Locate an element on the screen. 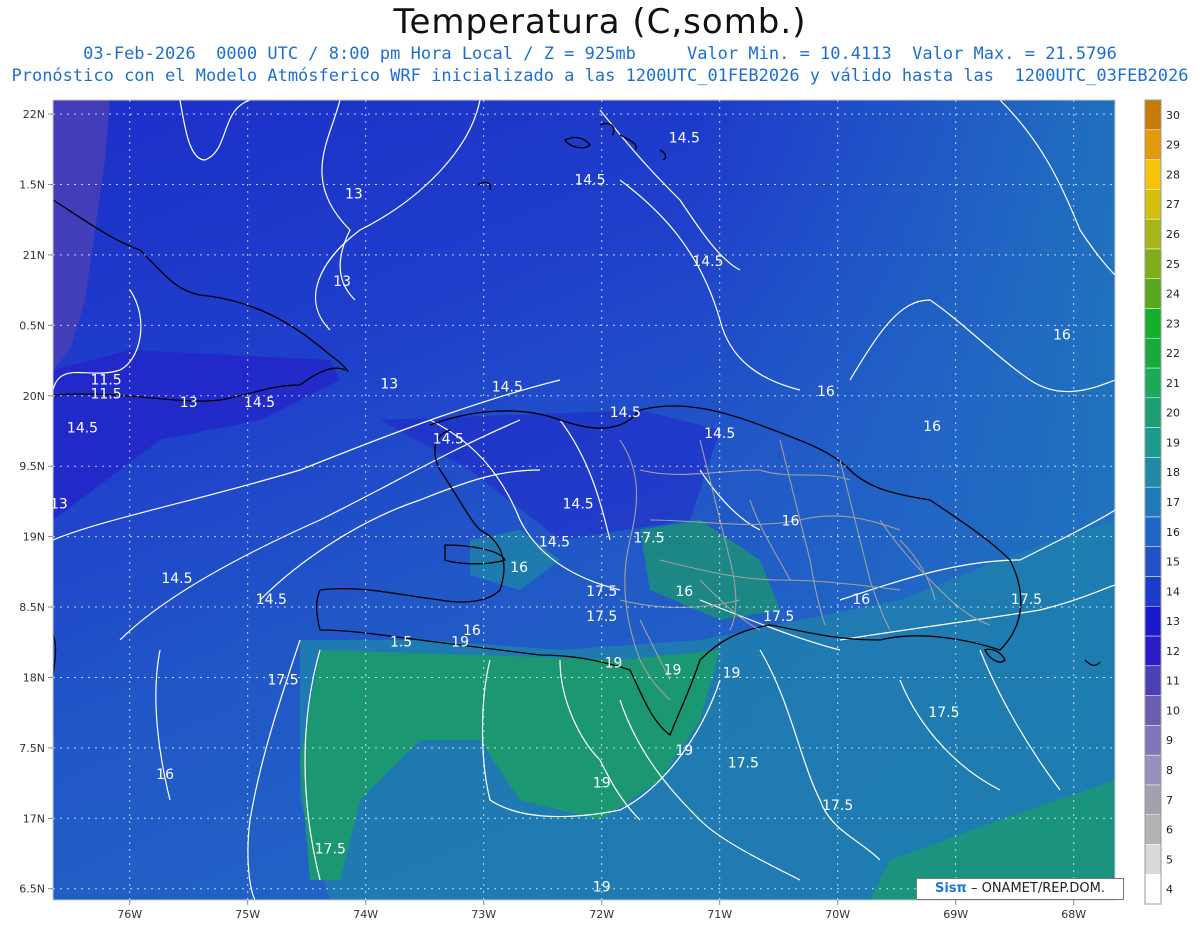 This screenshot has width=1200, height=927. lon-tick-label: 74W is located at coordinates (365, 914).